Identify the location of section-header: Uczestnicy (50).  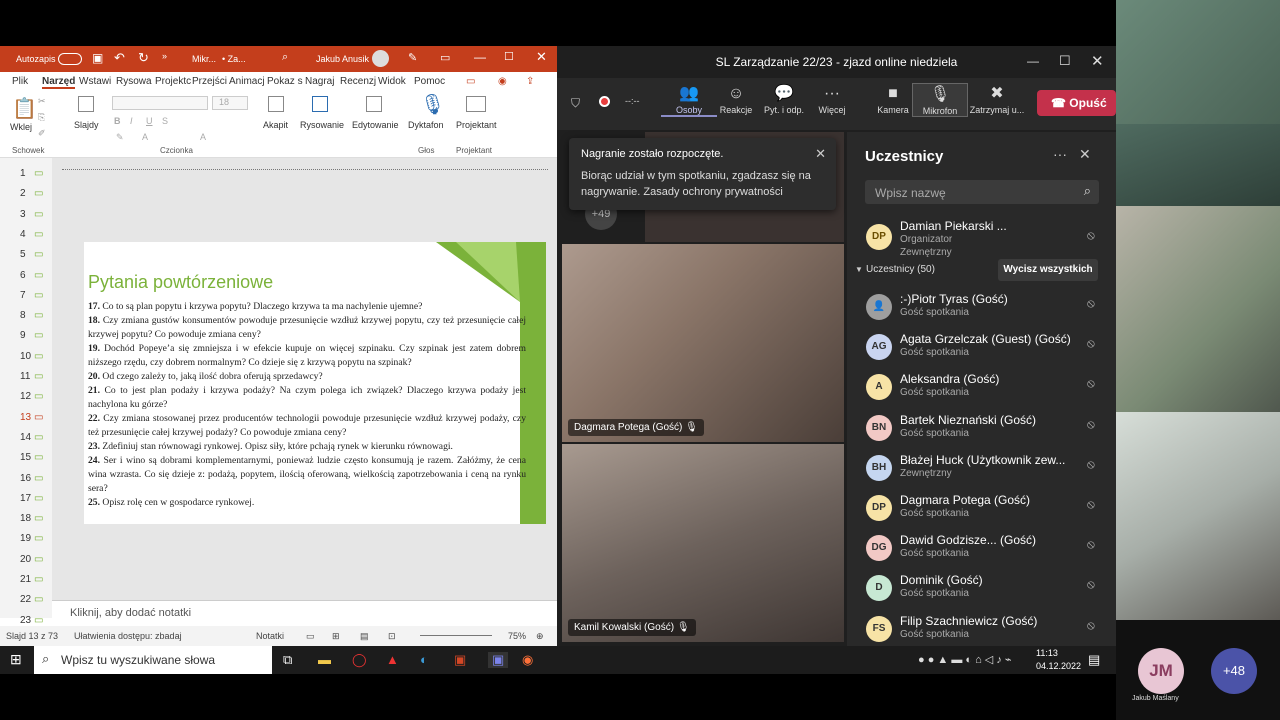
(900, 269).